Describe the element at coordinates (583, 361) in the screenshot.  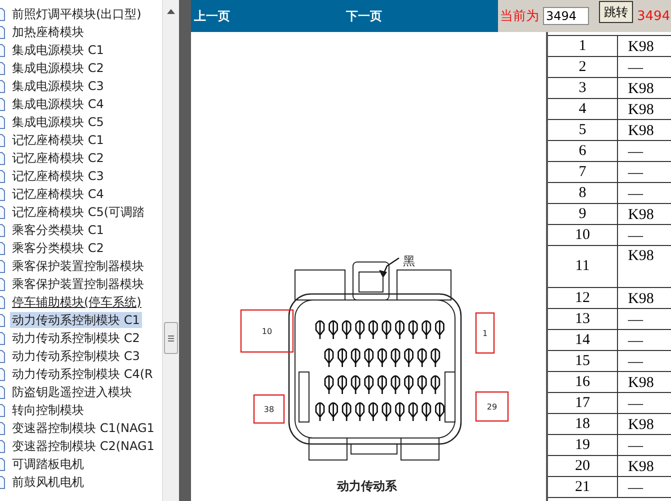
I see `table-cell: 15` at that location.